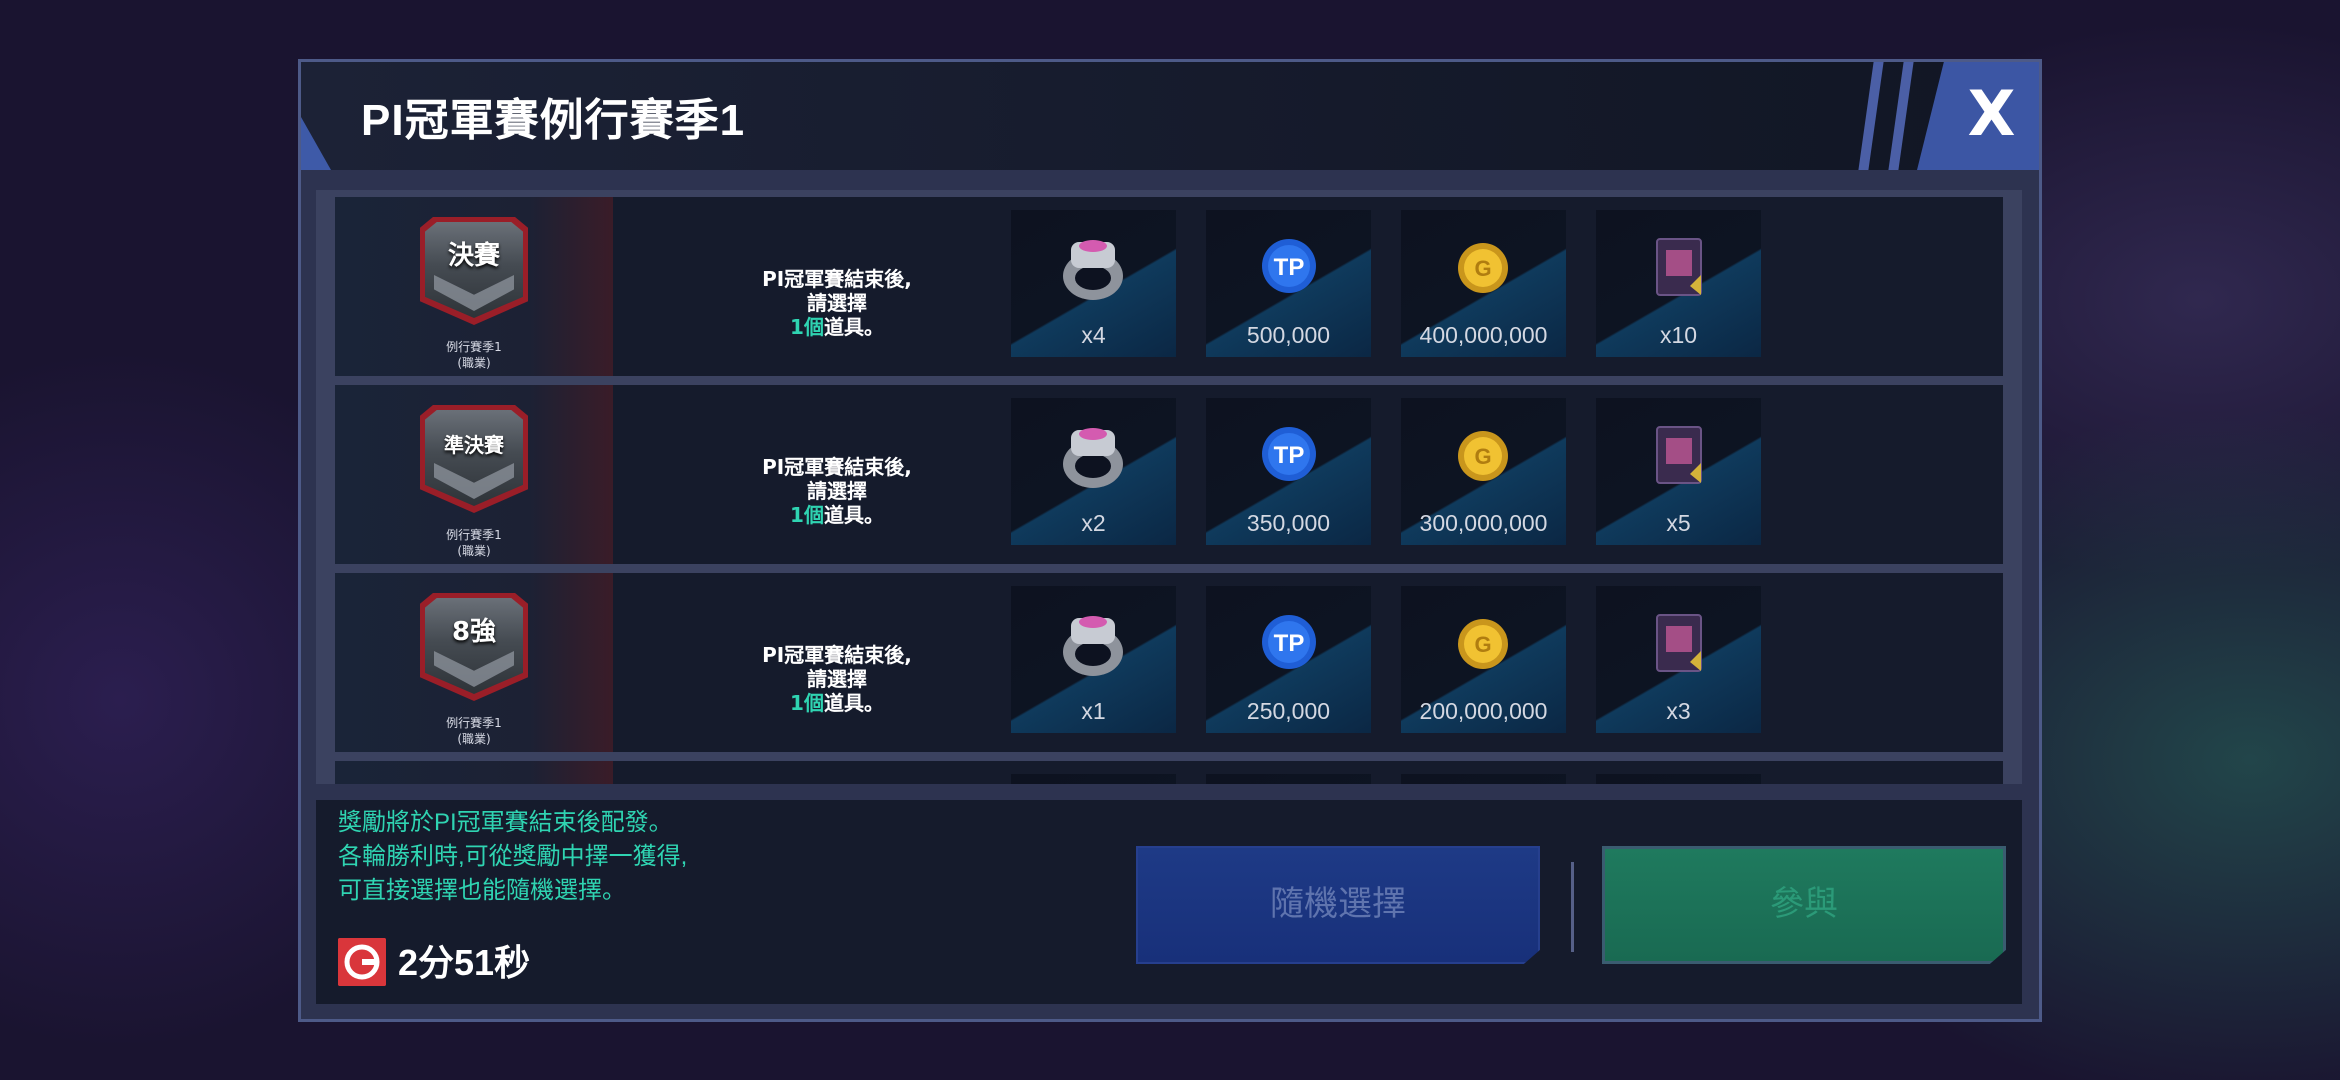  Describe the element at coordinates (474, 445) in the screenshot. I see `badge-label: 準決賽` at that location.